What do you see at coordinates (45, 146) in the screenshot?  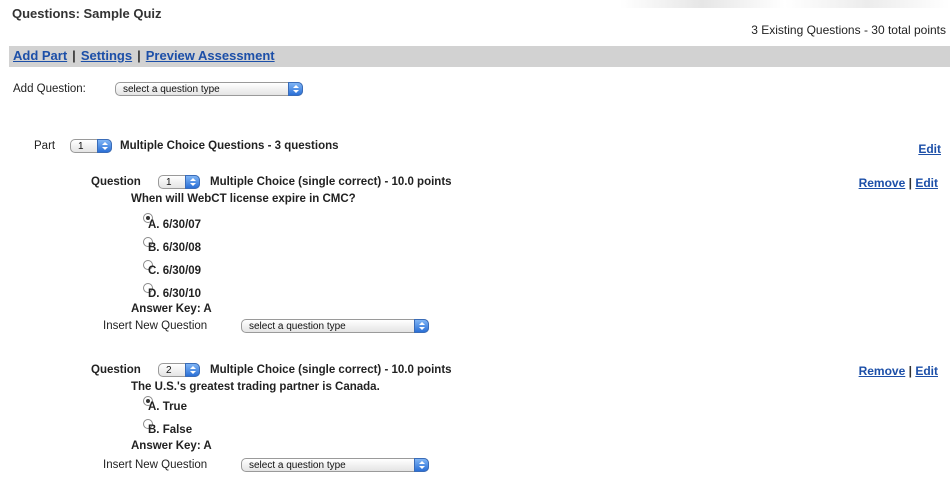 I see `part-label: Part` at bounding box center [45, 146].